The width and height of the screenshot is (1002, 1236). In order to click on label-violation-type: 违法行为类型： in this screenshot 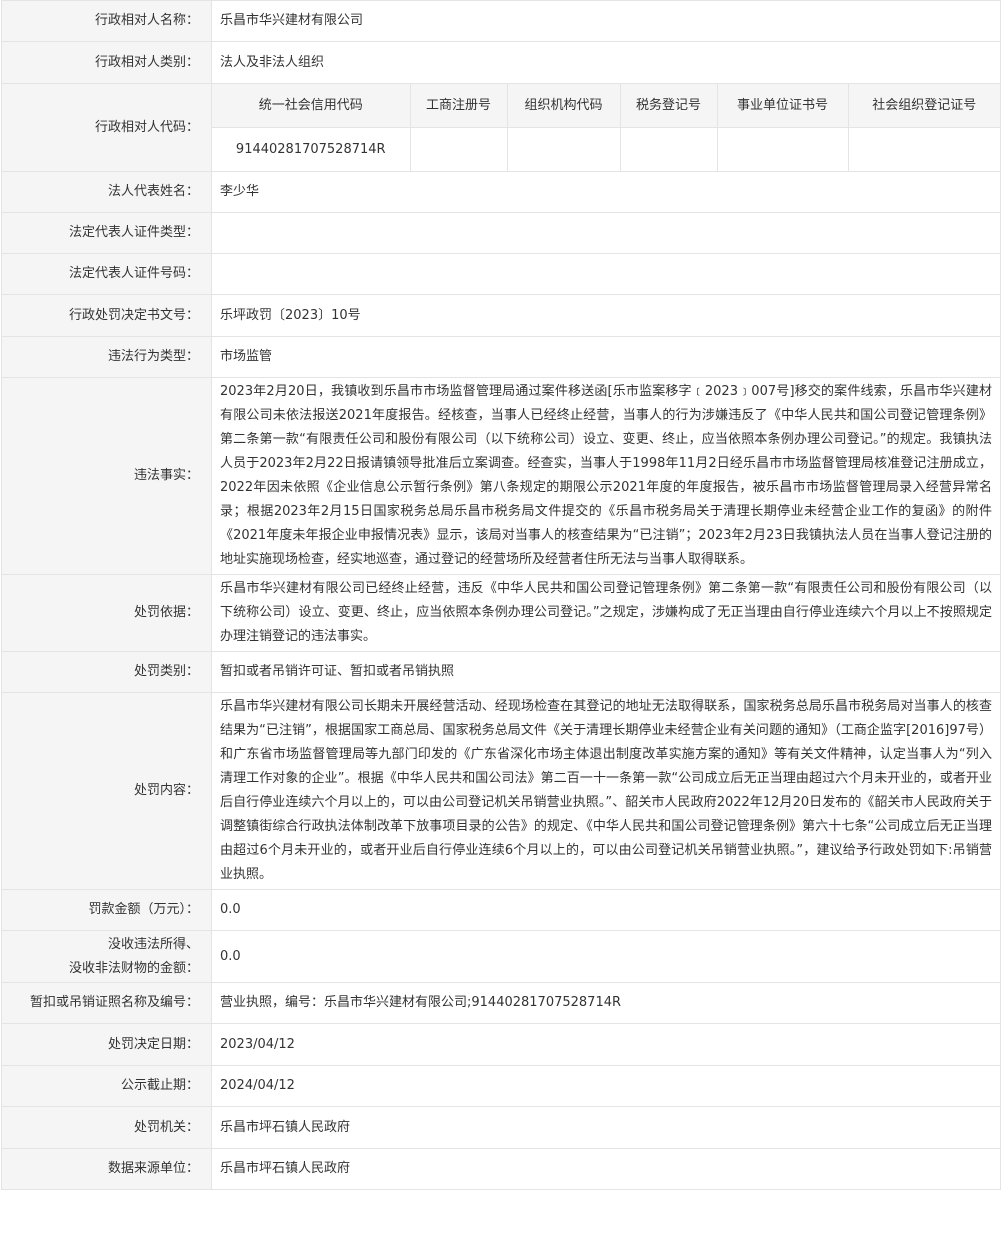, I will do `click(106, 357)`.